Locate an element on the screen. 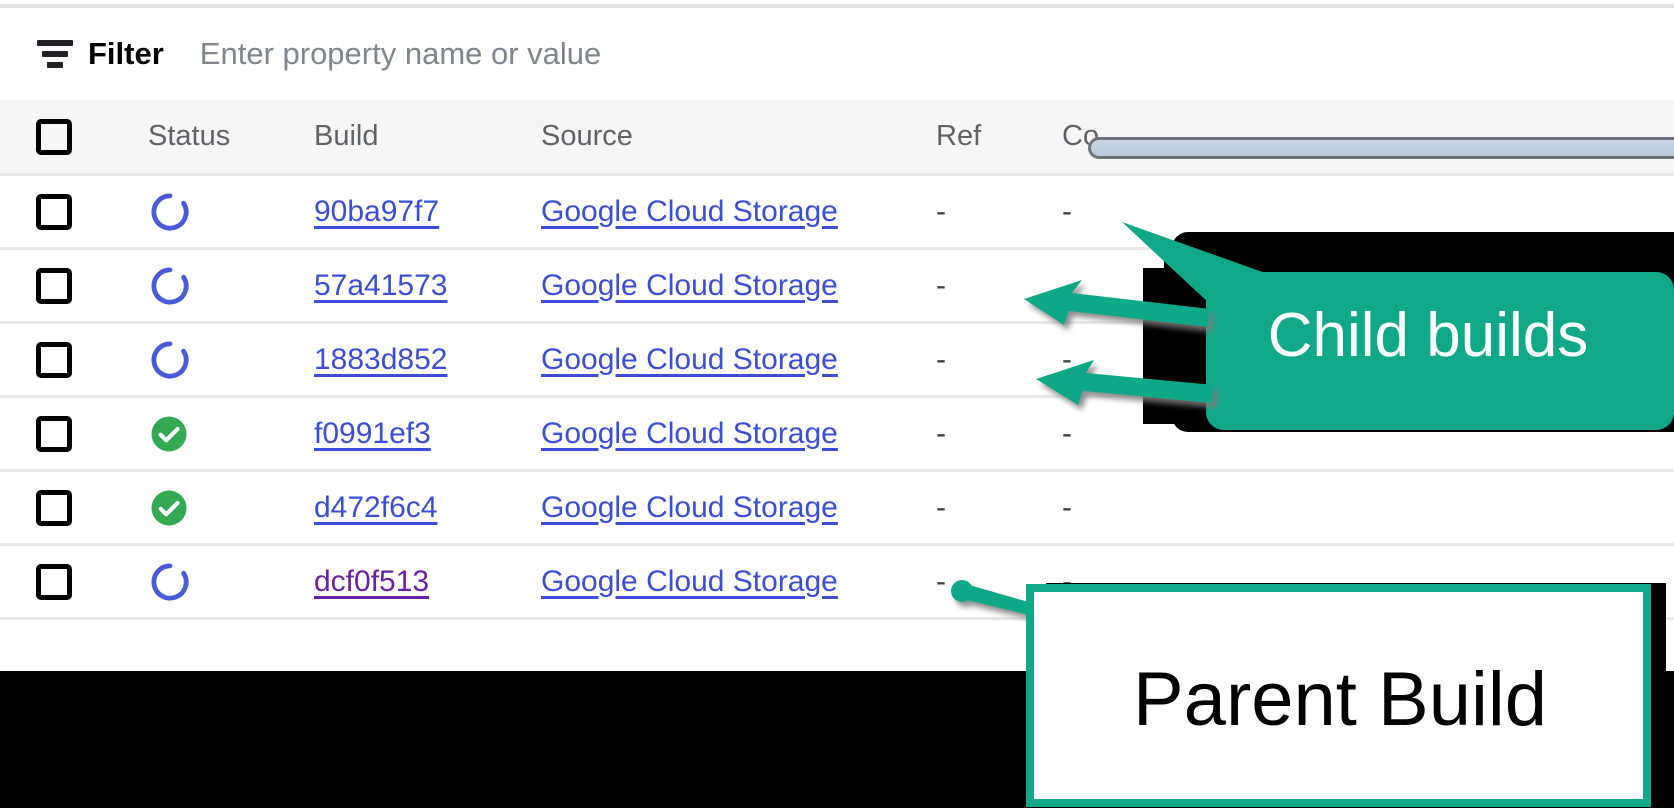  select-all-checkbox is located at coordinates (54, 136).